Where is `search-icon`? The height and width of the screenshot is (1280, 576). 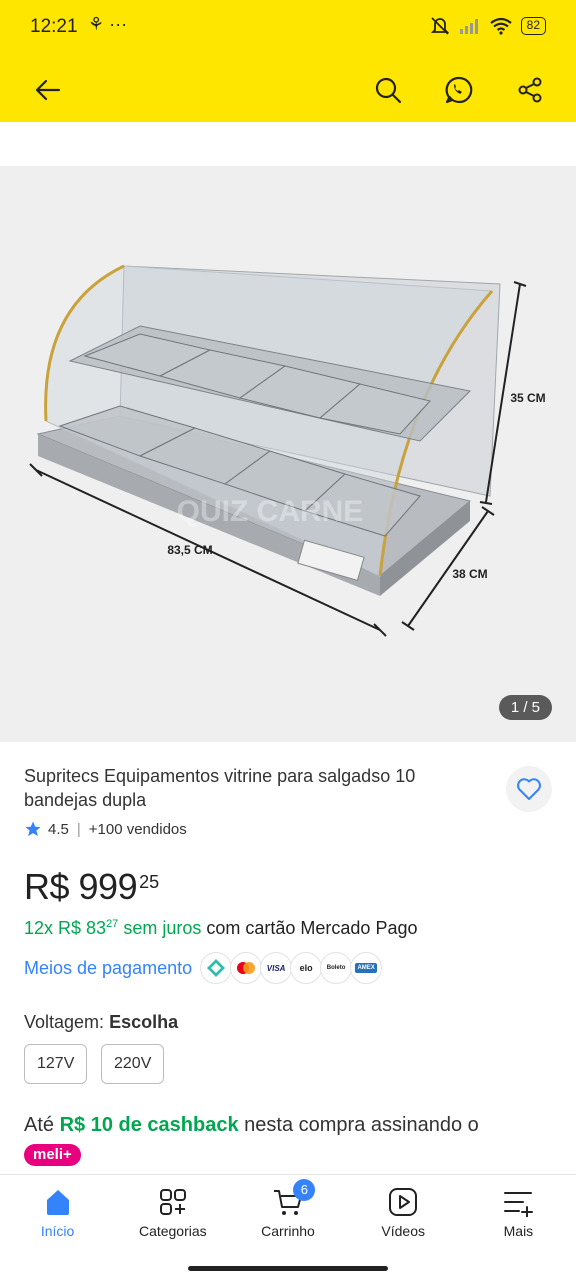
search-icon is located at coordinates (388, 90).